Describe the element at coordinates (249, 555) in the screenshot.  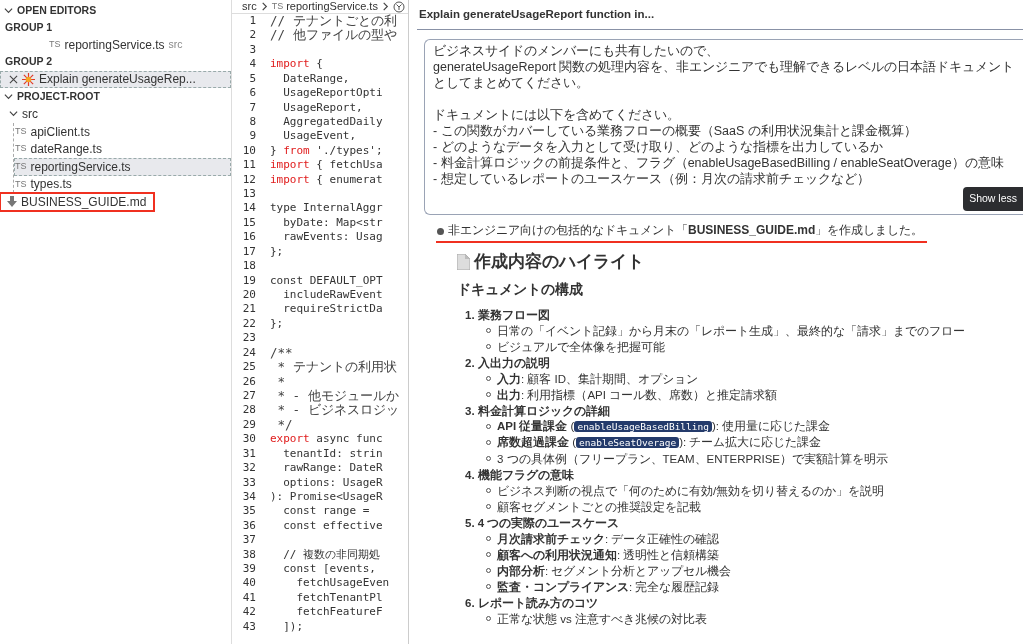
I see `line-number: 38` at that location.